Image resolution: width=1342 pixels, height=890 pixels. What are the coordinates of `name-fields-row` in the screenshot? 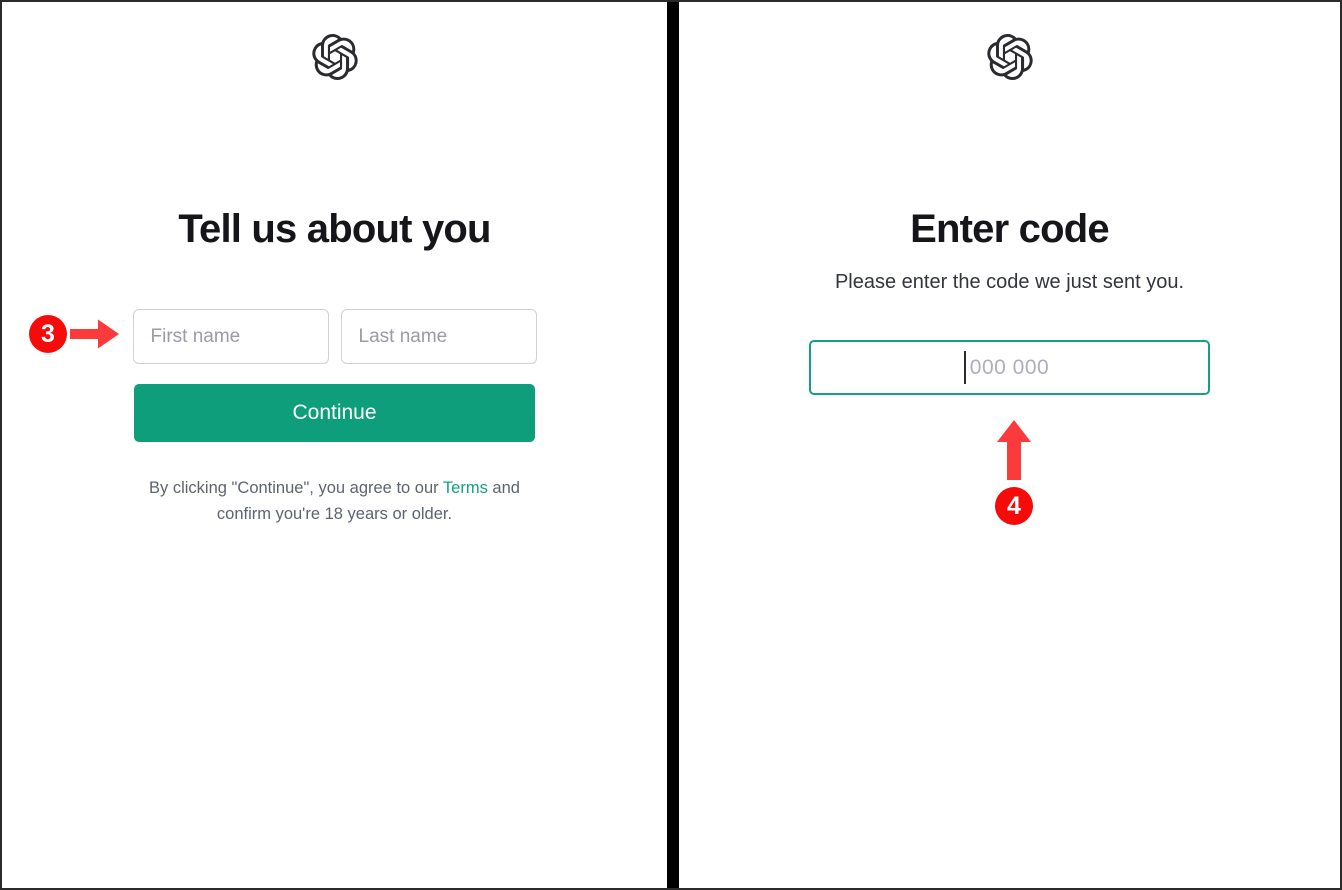 It's located at (334, 336).